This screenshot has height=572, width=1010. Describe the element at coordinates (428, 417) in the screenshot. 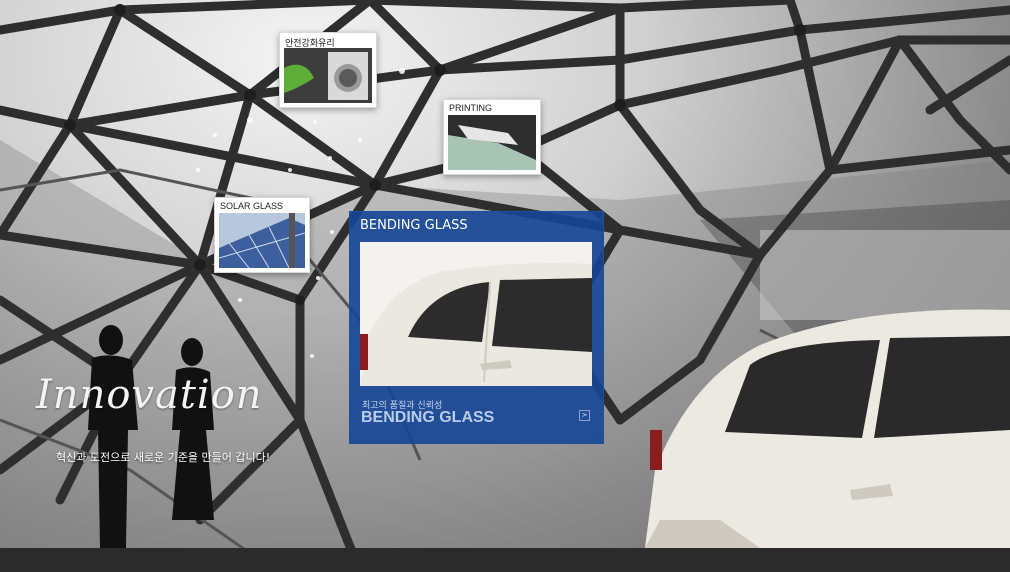

I see `feature-product-name: BENDING GLASS` at that location.